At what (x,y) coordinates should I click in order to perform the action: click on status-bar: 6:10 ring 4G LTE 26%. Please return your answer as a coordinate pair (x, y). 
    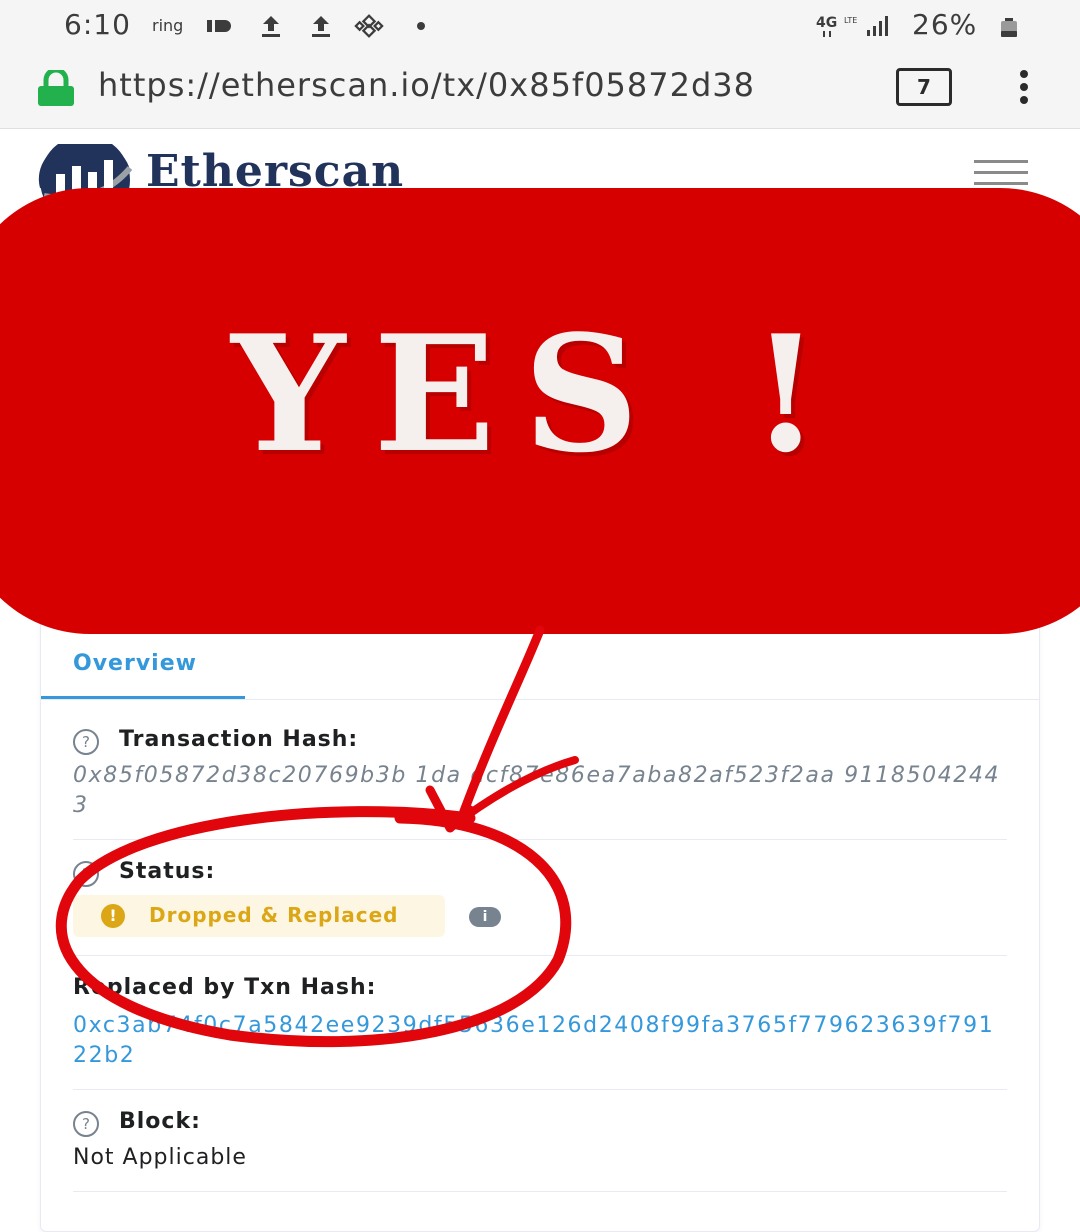
    Looking at the image, I should click on (540, 26).